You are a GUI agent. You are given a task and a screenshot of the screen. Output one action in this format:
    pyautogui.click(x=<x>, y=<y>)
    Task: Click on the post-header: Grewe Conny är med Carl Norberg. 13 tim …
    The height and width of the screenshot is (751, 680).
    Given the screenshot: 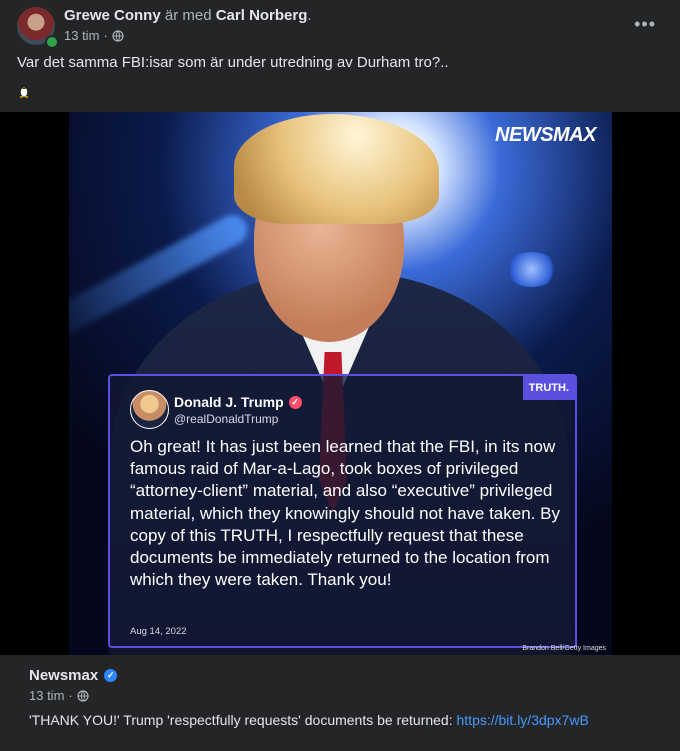 What is the action you would take?
    pyautogui.click(x=348, y=28)
    